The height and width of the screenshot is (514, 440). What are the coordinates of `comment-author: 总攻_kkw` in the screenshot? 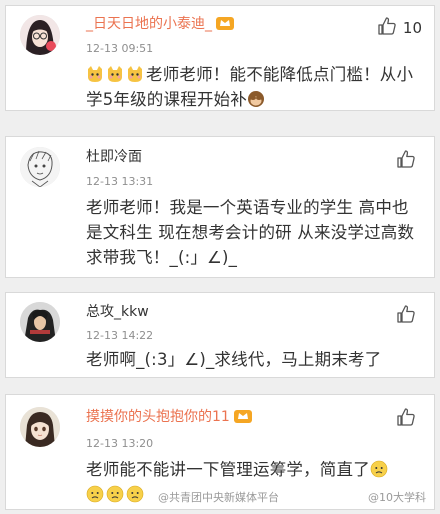 It's located at (117, 312).